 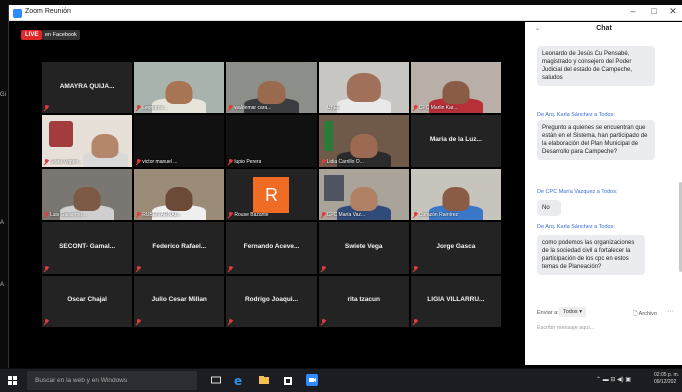 I want to click on participant-name: Oscar Chajal, so click(x=87, y=300).